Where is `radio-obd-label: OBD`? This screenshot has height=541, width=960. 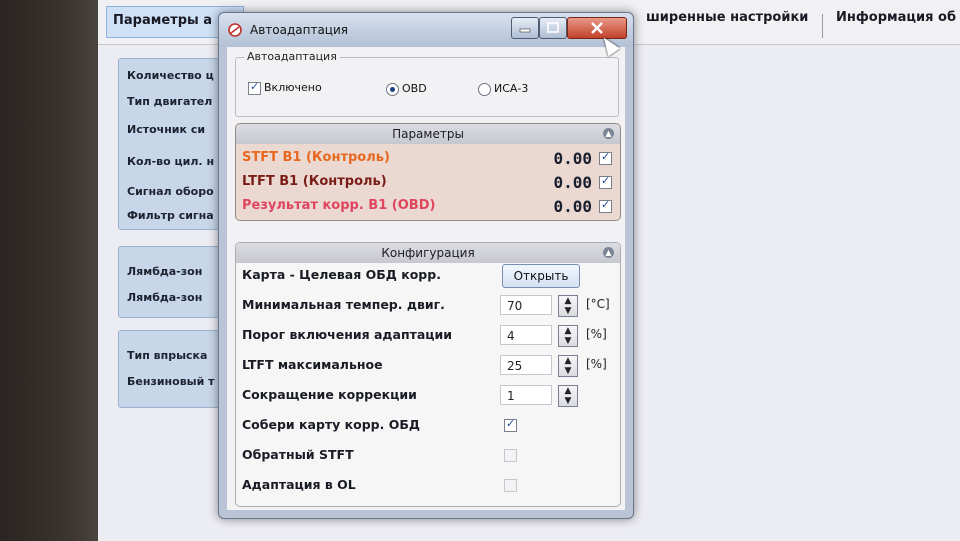
radio-obd-label: OBD is located at coordinates (414, 88).